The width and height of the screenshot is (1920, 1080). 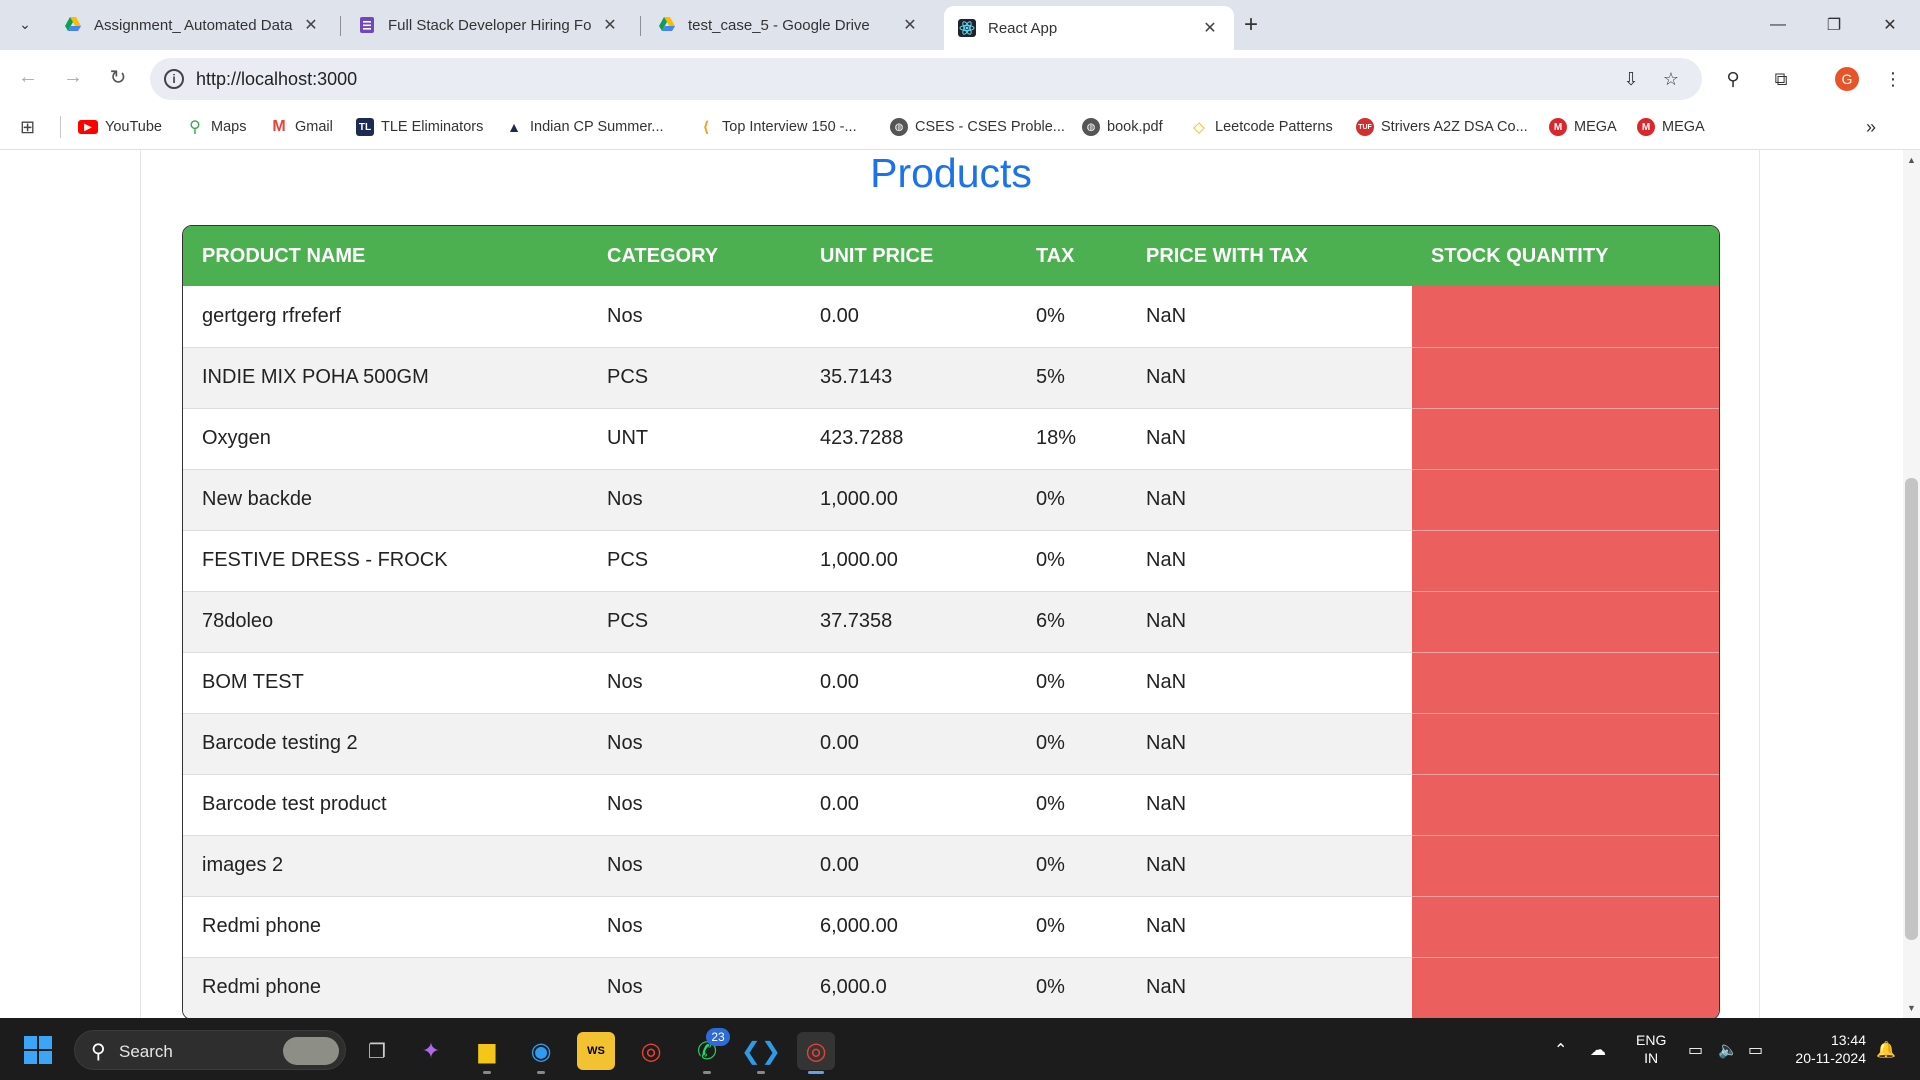 What do you see at coordinates (1728, 1050) in the screenshot?
I see `volume-icon: 🔈` at bounding box center [1728, 1050].